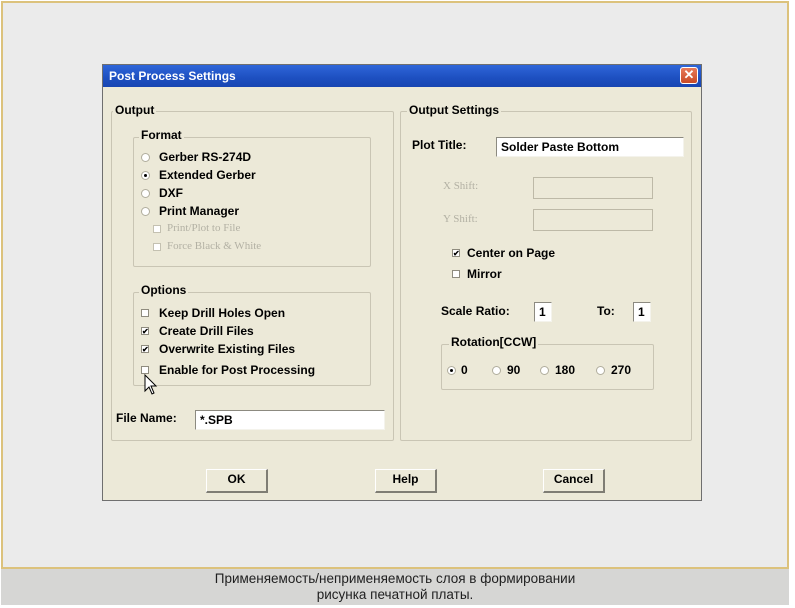  What do you see at coordinates (157, 229) in the screenshot?
I see `print-plot-to-file-checkbox` at bounding box center [157, 229].